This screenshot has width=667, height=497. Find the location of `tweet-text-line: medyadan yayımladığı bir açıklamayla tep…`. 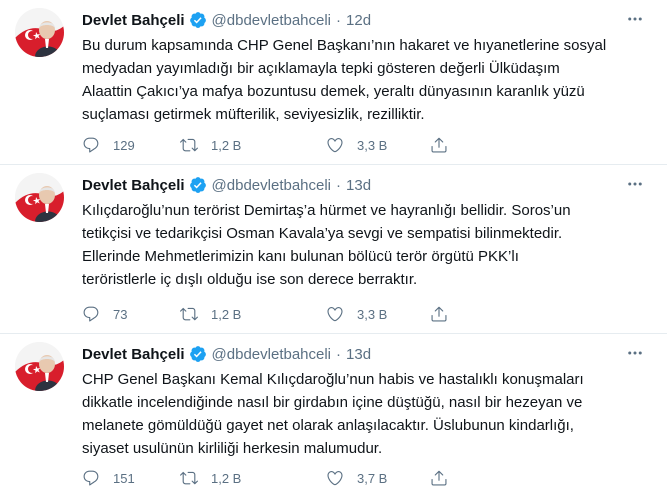

tweet-text-line: medyadan yayımladığı bir açıklamayla tep… is located at coordinates (321, 68).